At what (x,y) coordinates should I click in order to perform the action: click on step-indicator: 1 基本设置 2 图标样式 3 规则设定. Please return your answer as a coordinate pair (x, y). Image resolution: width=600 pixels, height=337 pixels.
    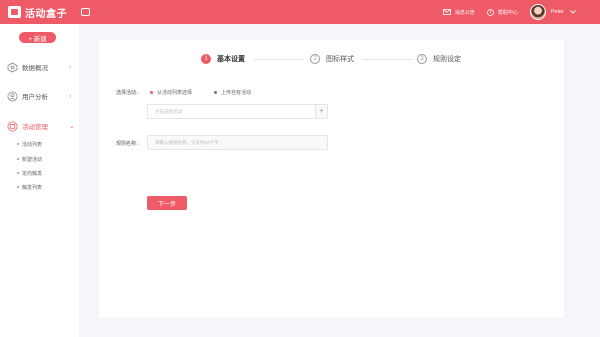
    Looking at the image, I should click on (331, 59).